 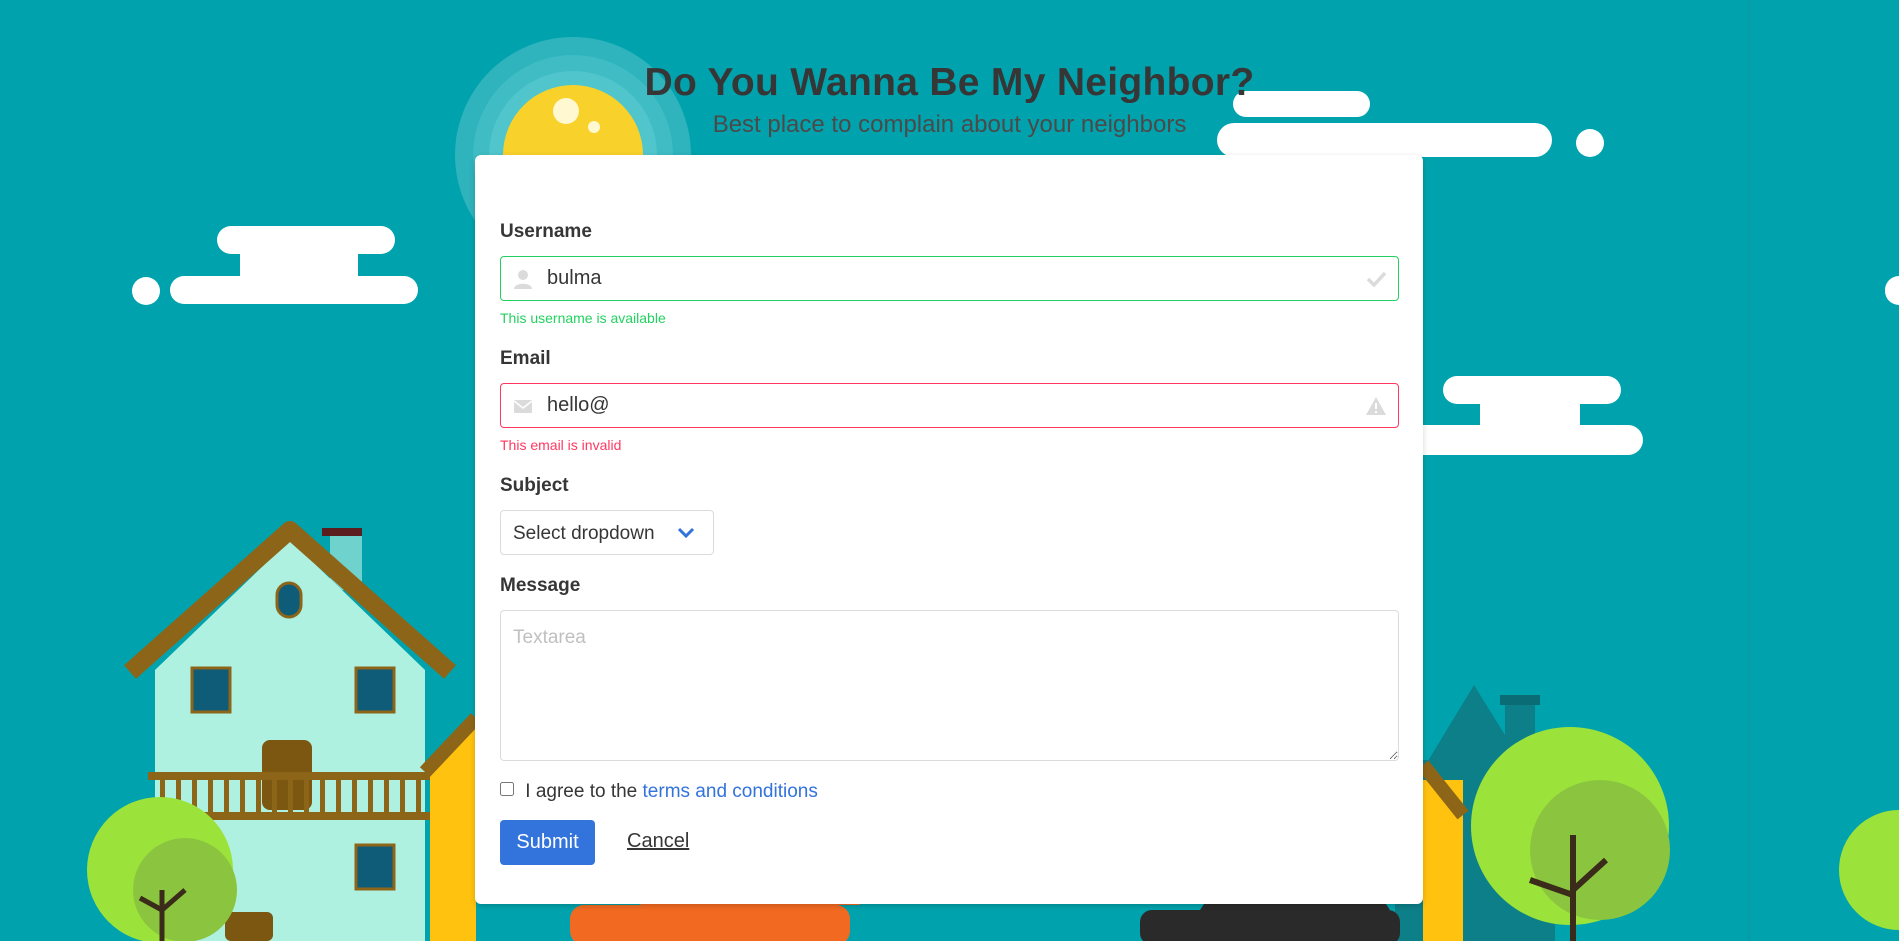 I want to click on message-textarea, so click(x=949, y=685).